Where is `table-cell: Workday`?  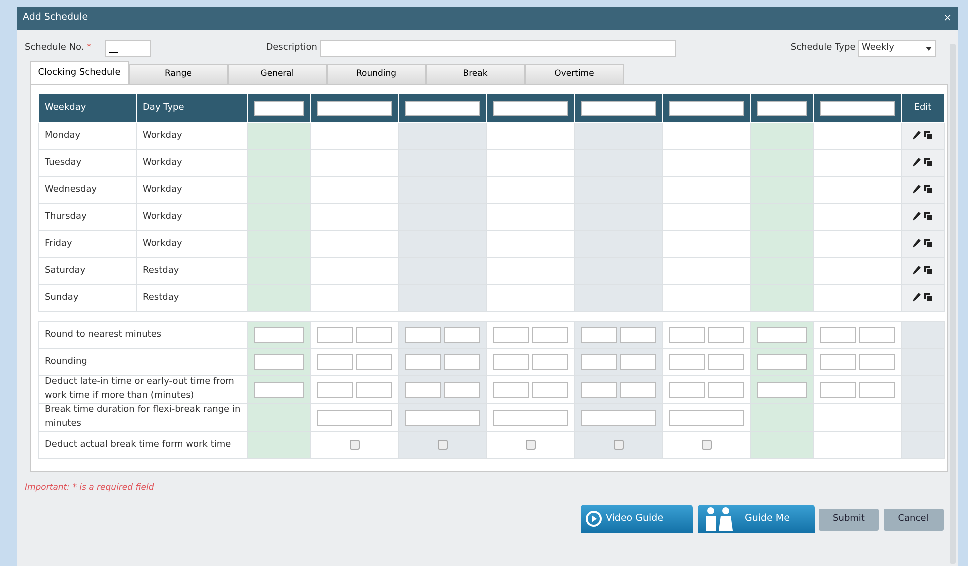 table-cell: Workday is located at coordinates (192, 163).